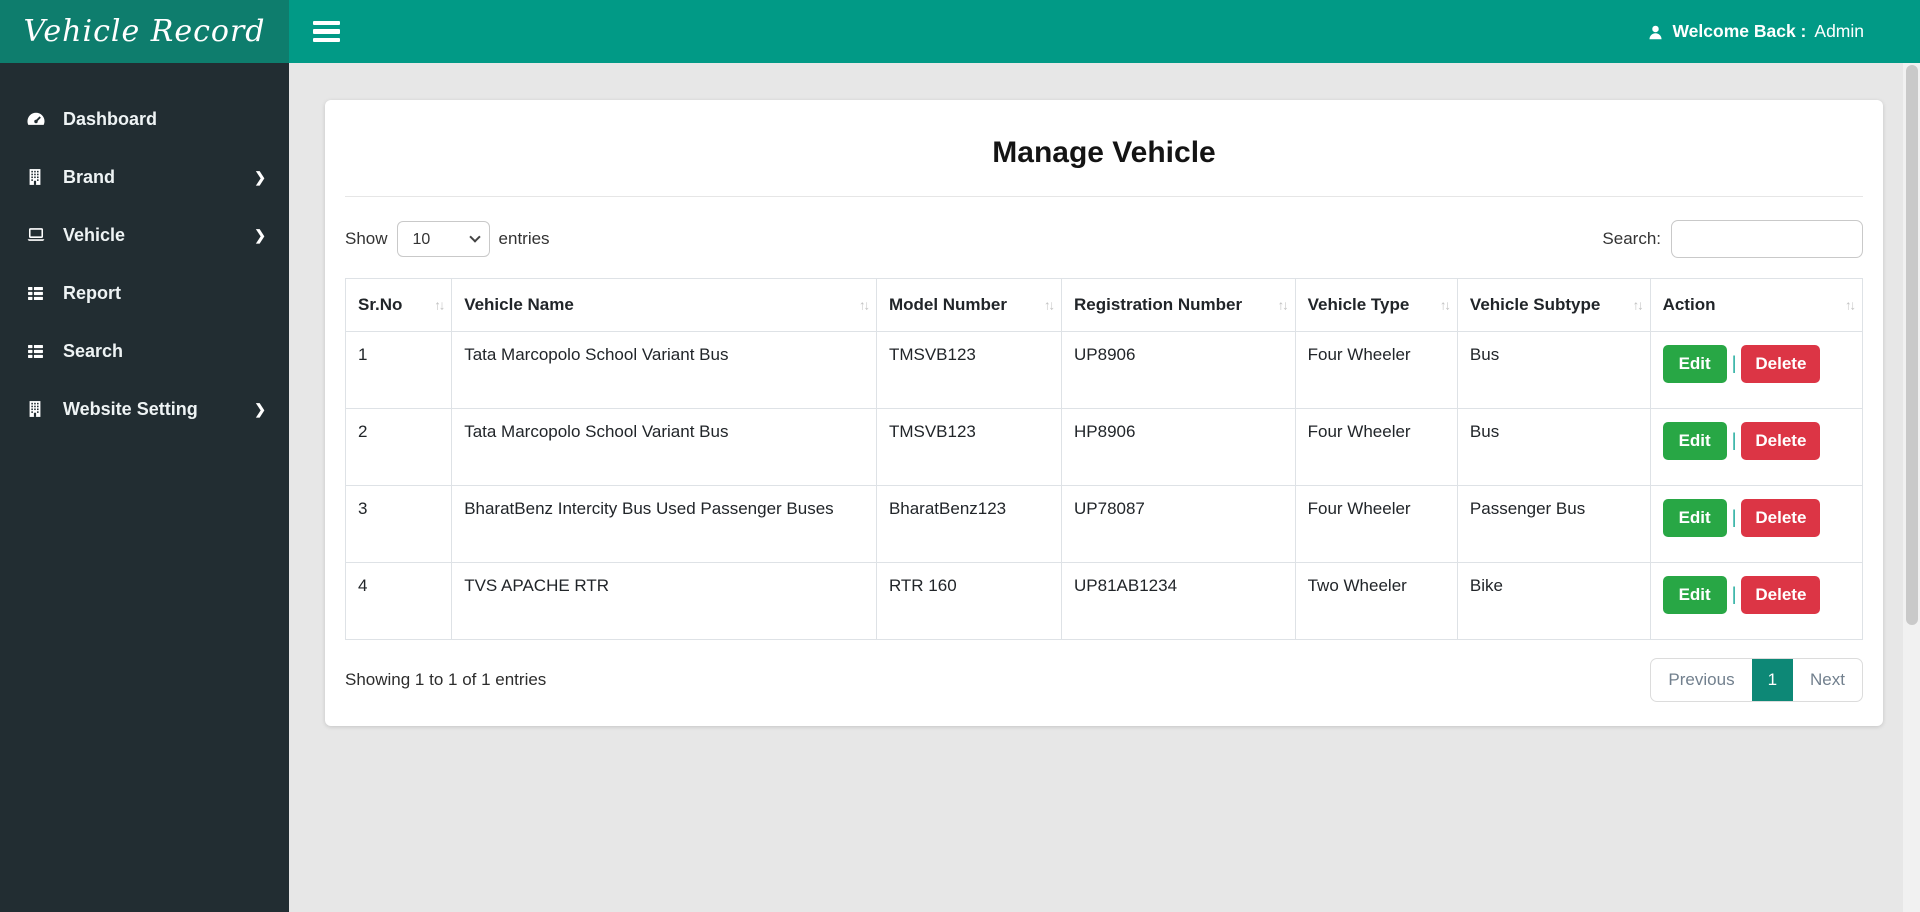  I want to click on column-header-vehicle-type: Vehicle Type ↑↓, so click(1376, 305).